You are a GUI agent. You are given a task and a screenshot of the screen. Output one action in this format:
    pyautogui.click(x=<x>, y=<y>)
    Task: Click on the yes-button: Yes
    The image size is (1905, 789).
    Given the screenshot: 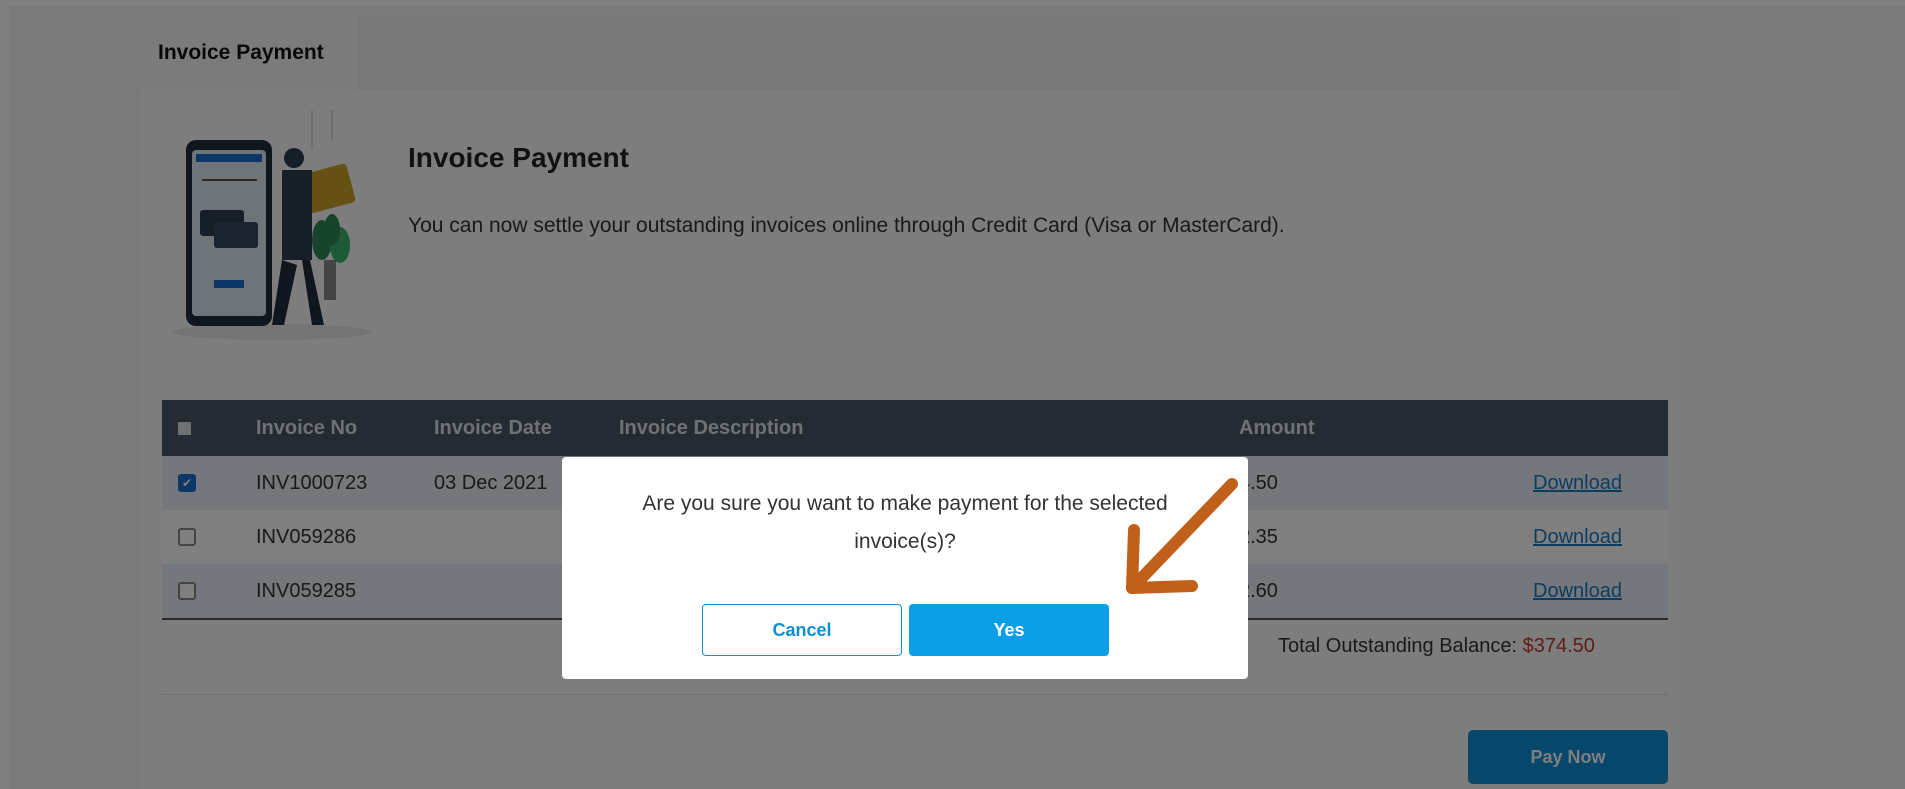 What is the action you would take?
    pyautogui.click(x=1009, y=630)
    